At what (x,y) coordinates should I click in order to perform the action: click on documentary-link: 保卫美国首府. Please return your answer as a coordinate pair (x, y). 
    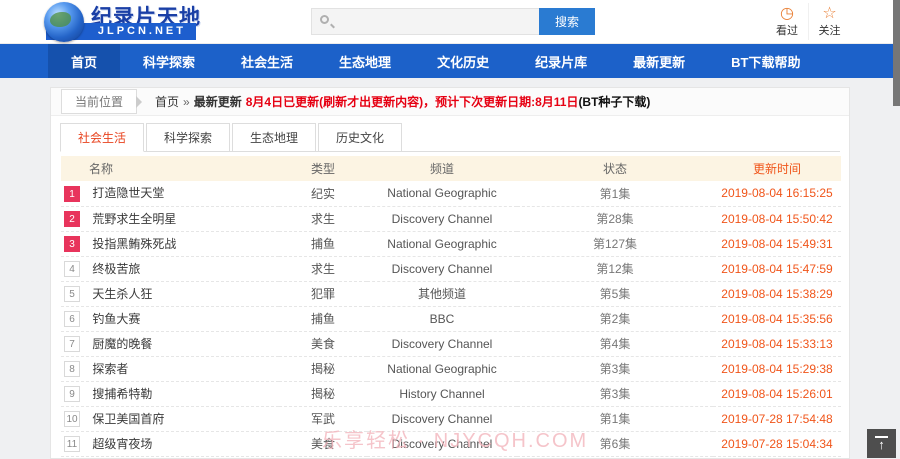
    Looking at the image, I should click on (128, 419).